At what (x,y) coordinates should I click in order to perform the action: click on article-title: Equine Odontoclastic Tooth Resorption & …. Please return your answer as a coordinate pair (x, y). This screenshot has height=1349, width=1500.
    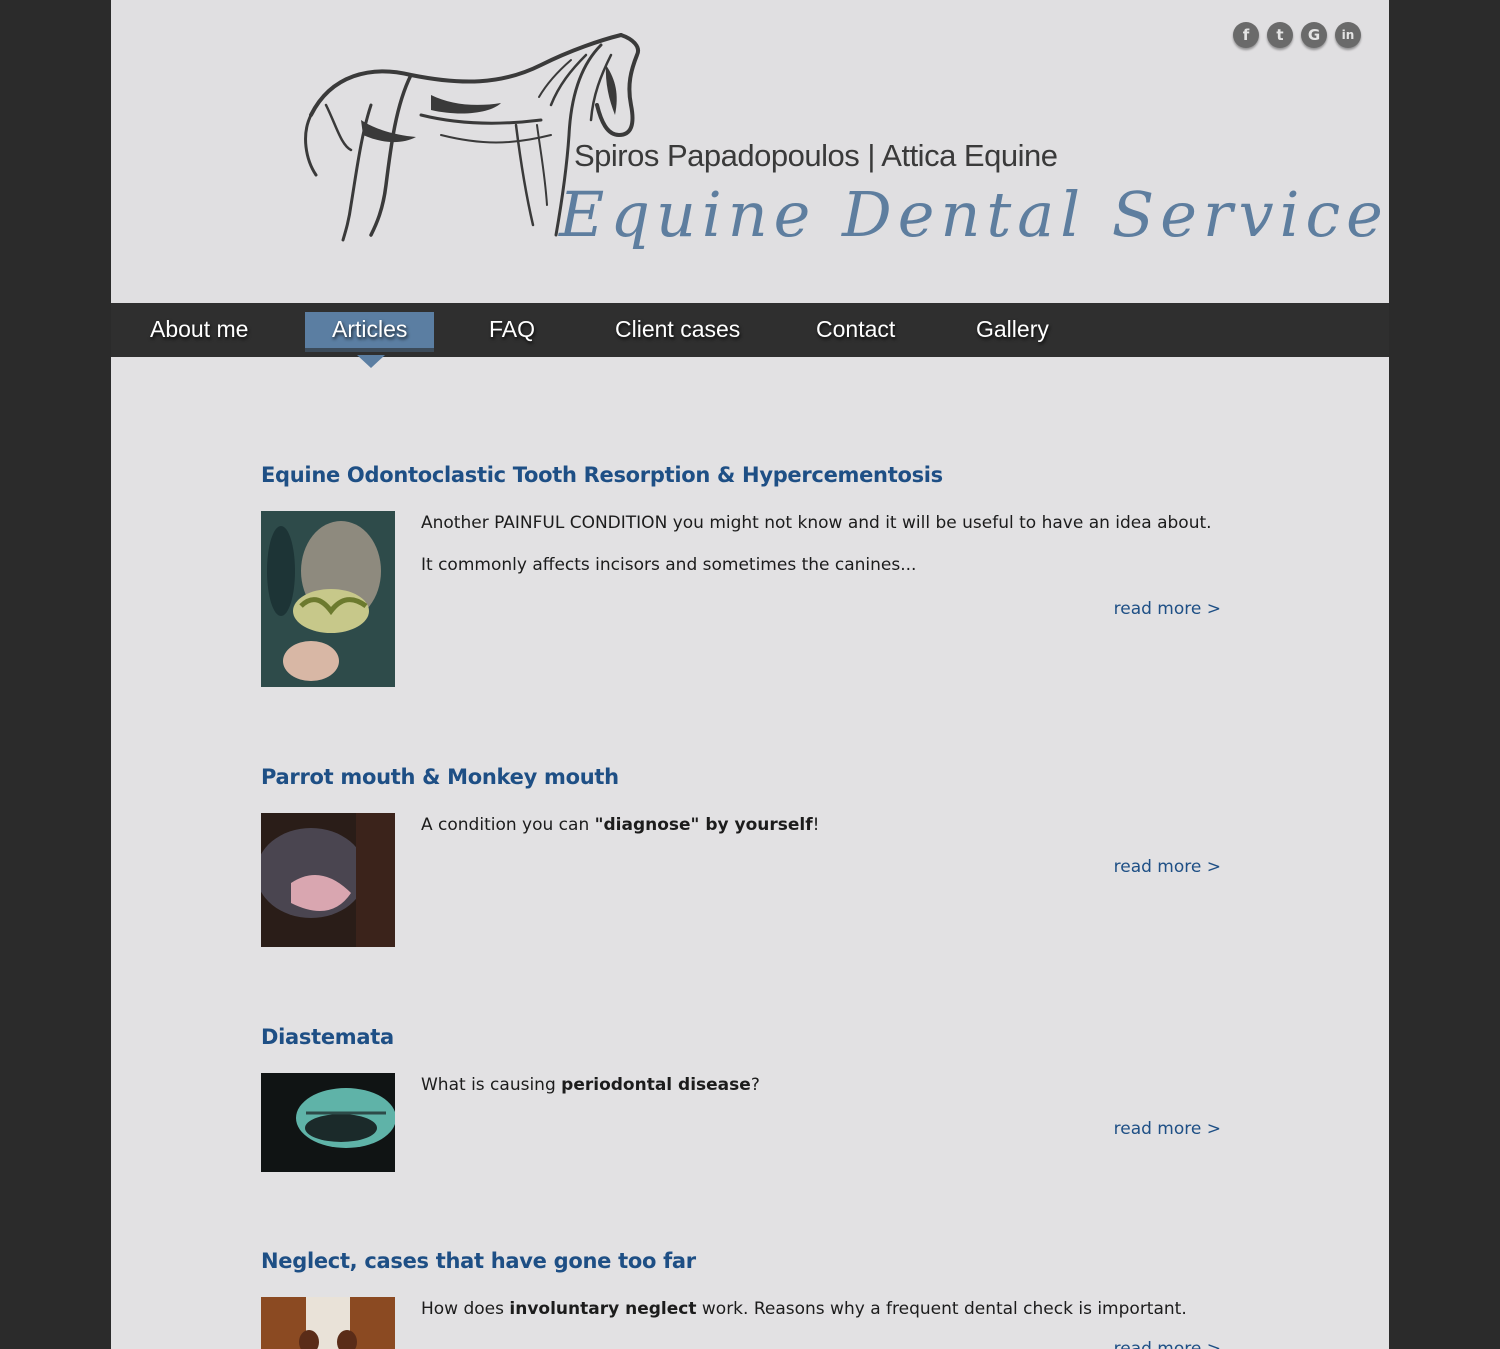
    Looking at the image, I should click on (741, 475).